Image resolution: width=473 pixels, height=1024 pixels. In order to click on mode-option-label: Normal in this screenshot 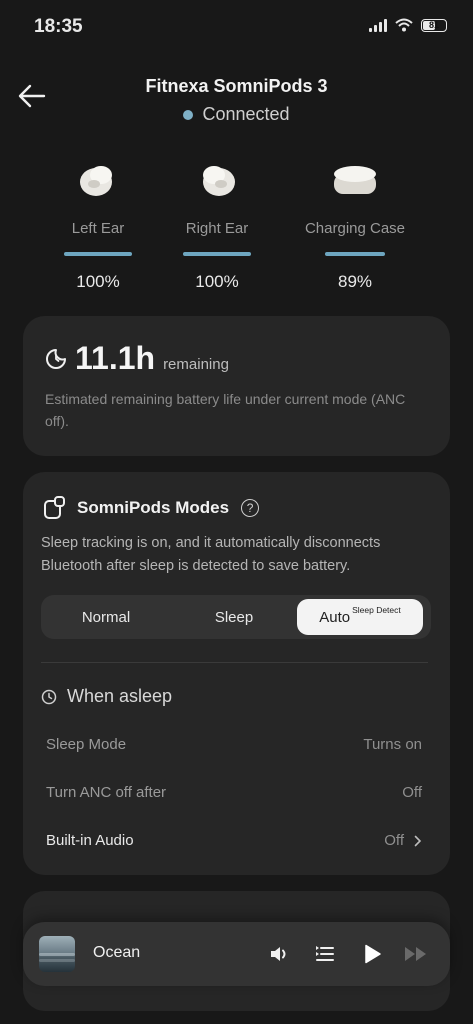, I will do `click(106, 617)`.